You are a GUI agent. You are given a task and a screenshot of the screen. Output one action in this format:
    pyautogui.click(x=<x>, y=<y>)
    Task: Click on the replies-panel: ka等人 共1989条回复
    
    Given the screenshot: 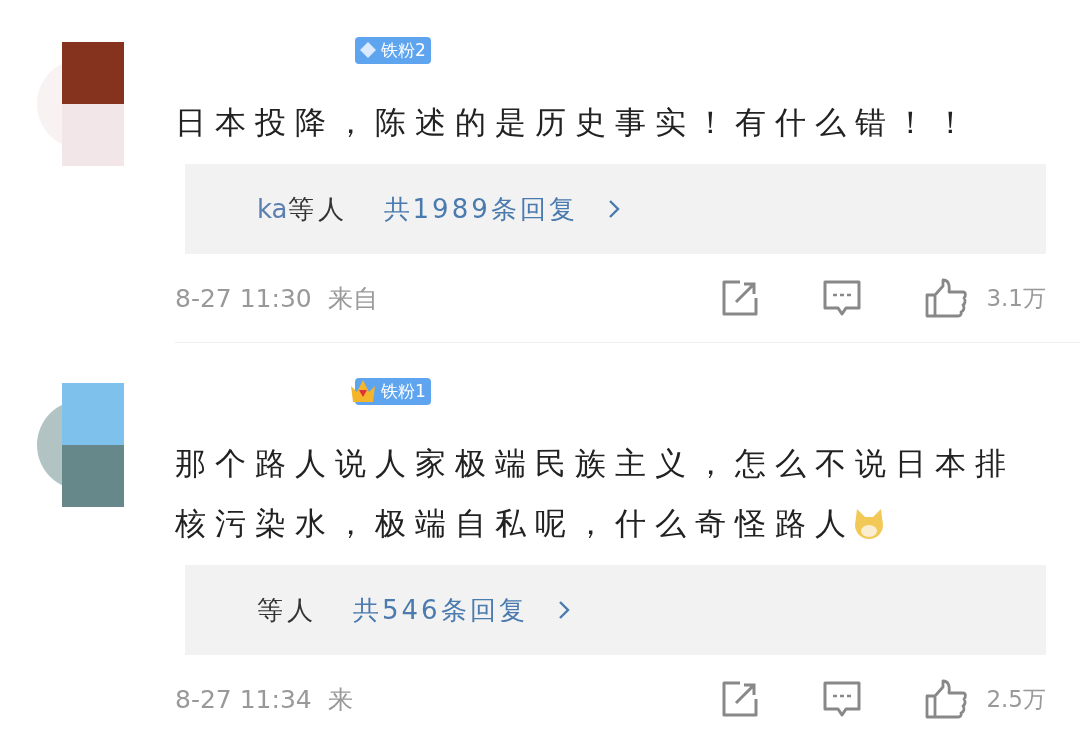 What is the action you would take?
    pyautogui.click(x=615, y=209)
    